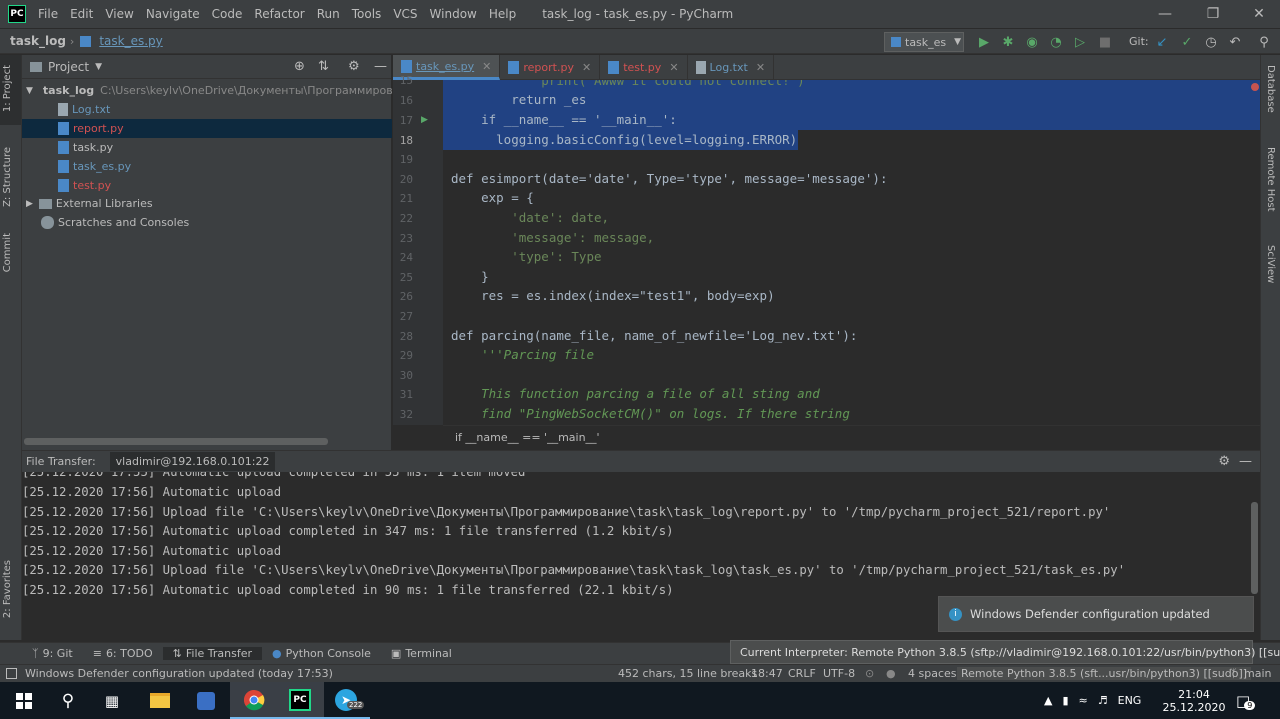  I want to click on menu-code: Code, so click(227, 14).